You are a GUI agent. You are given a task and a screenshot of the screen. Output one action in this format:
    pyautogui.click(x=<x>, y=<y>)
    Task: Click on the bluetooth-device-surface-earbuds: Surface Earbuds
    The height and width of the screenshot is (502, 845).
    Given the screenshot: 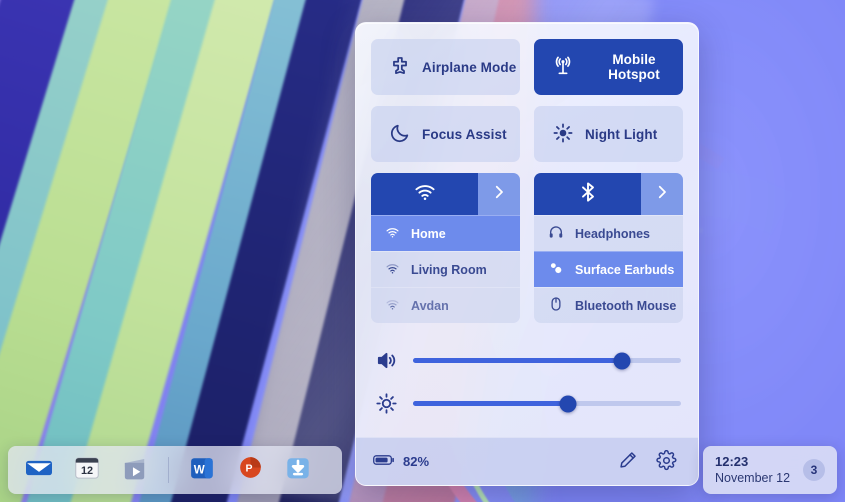 What is the action you would take?
    pyautogui.click(x=608, y=269)
    